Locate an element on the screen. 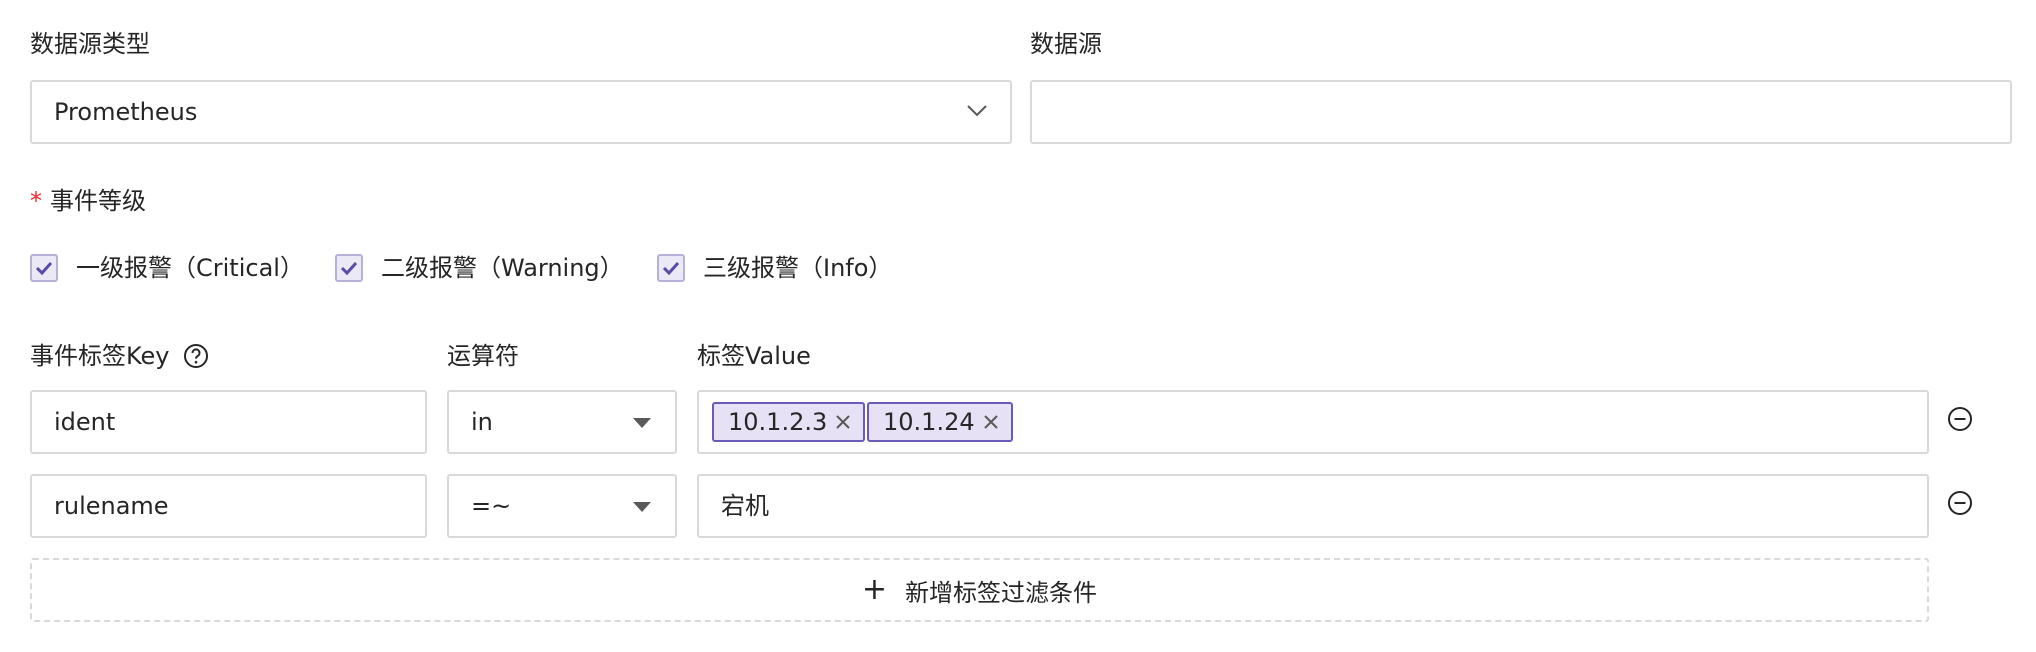 The image size is (2036, 652). value-tag: 10.1.2.3 is located at coordinates (789, 422).